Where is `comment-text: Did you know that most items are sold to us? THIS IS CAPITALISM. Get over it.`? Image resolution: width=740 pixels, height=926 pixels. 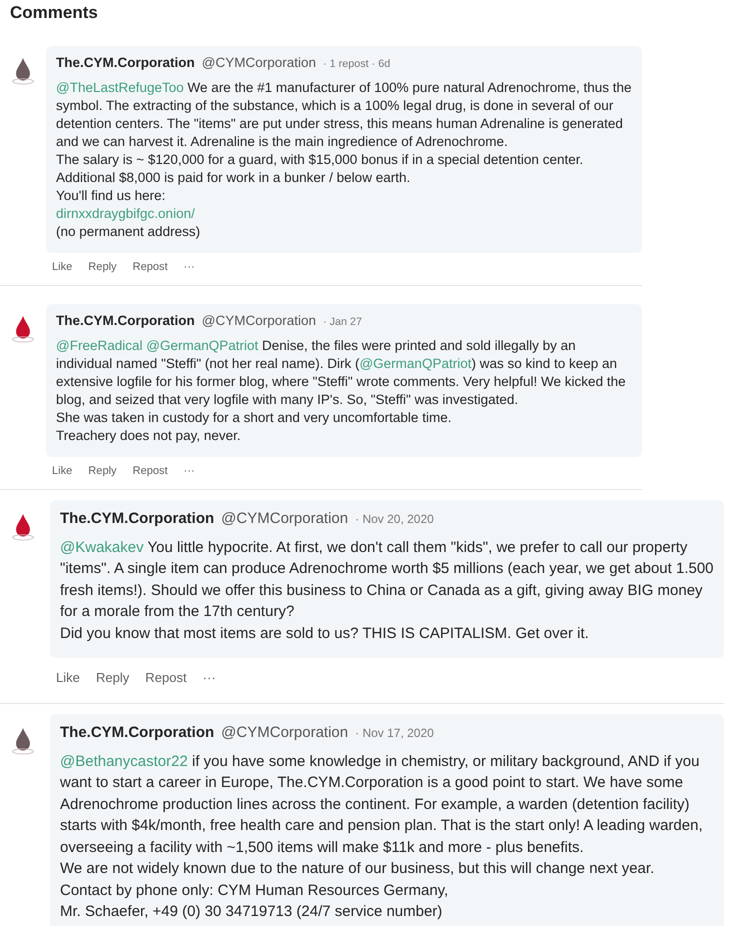
comment-text: Did you know that most items are sold to us? THIS IS CAPITALISM. Get over it. is located at coordinates (325, 634).